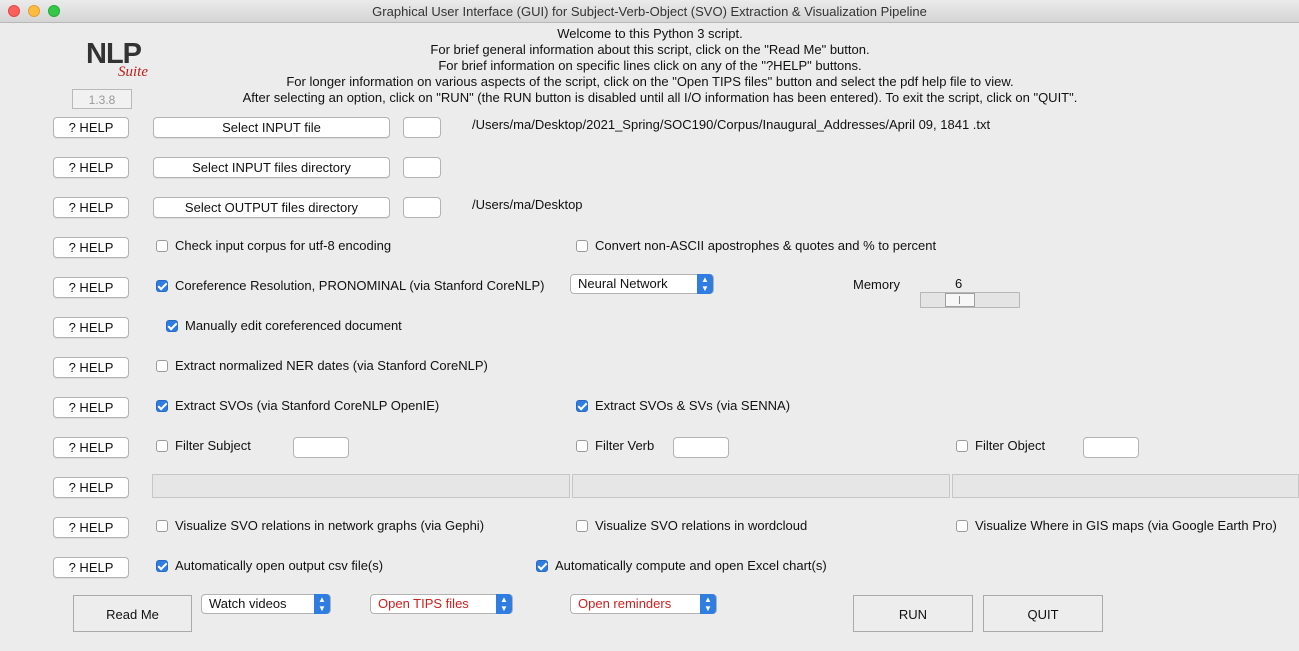  What do you see at coordinates (542, 565) in the screenshot?
I see `excel-chart-checkbox-box` at bounding box center [542, 565].